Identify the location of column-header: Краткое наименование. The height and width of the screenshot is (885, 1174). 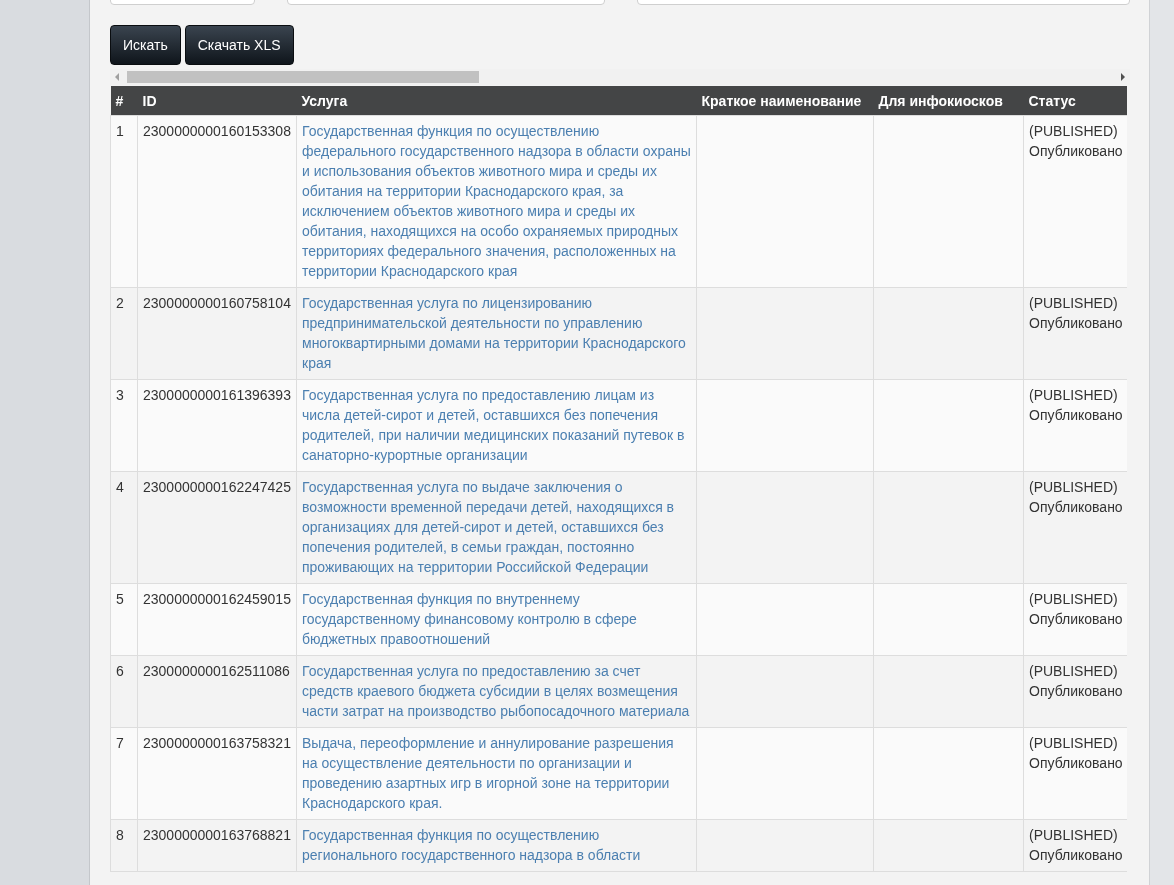
(785, 101).